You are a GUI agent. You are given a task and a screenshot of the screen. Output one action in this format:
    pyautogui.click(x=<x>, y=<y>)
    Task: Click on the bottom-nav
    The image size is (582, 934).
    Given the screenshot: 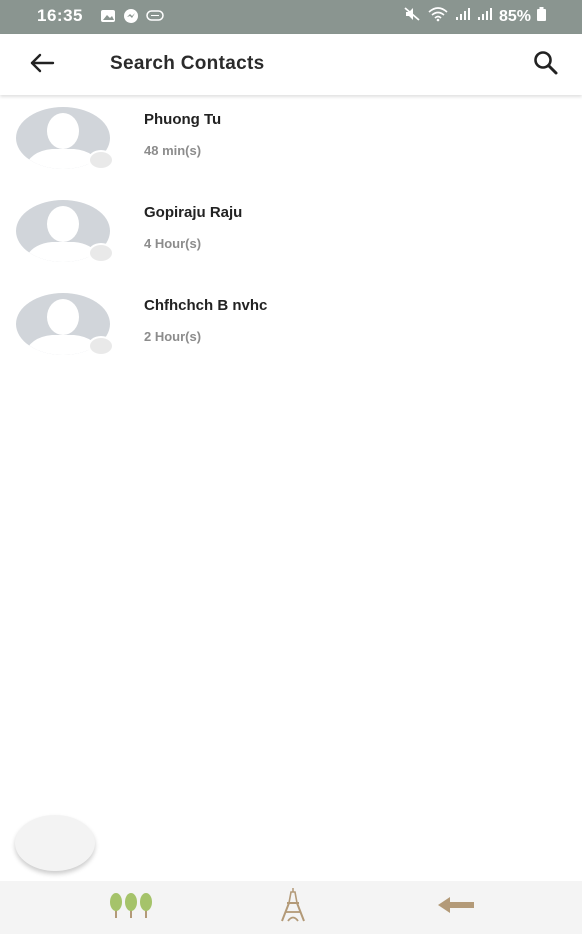 What is the action you would take?
    pyautogui.click(x=291, y=907)
    